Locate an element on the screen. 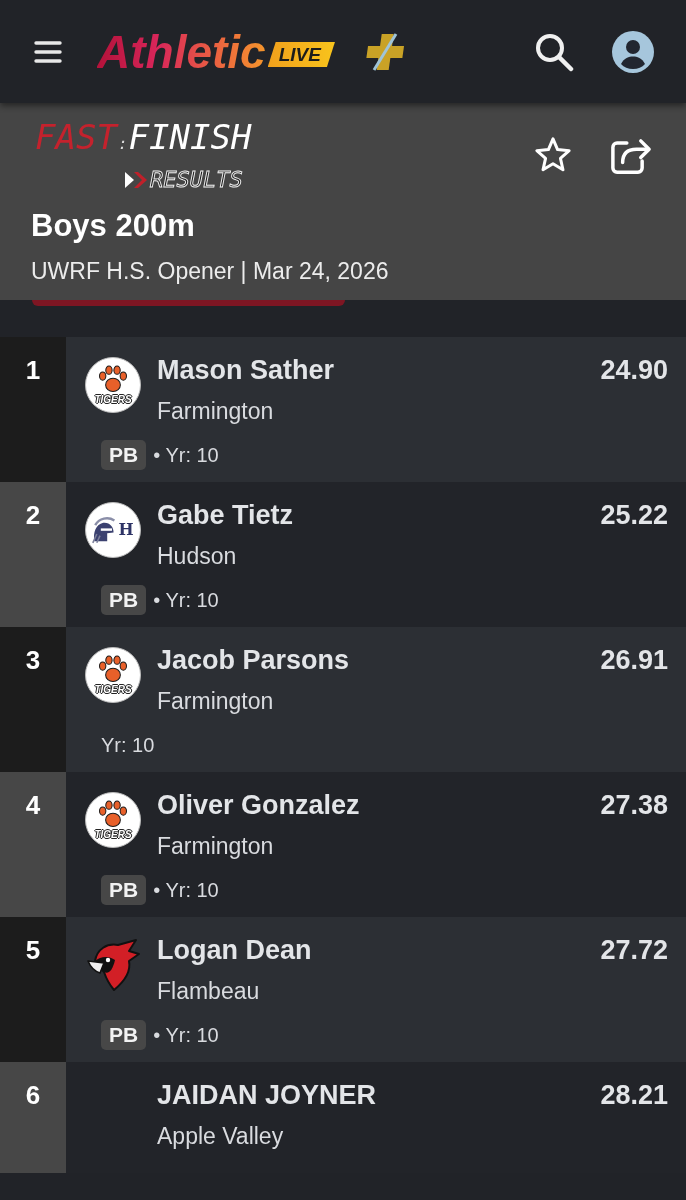 Image resolution: width=686 pixels, height=1200 pixels. helmet-icon is located at coordinates (104, 530).